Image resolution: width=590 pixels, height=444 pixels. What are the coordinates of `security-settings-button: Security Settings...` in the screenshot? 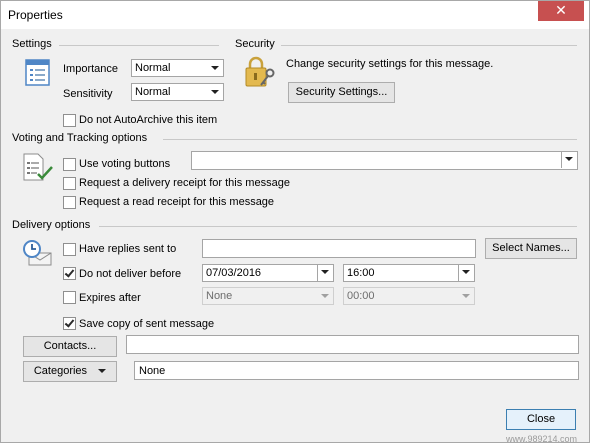 It's located at (341, 92).